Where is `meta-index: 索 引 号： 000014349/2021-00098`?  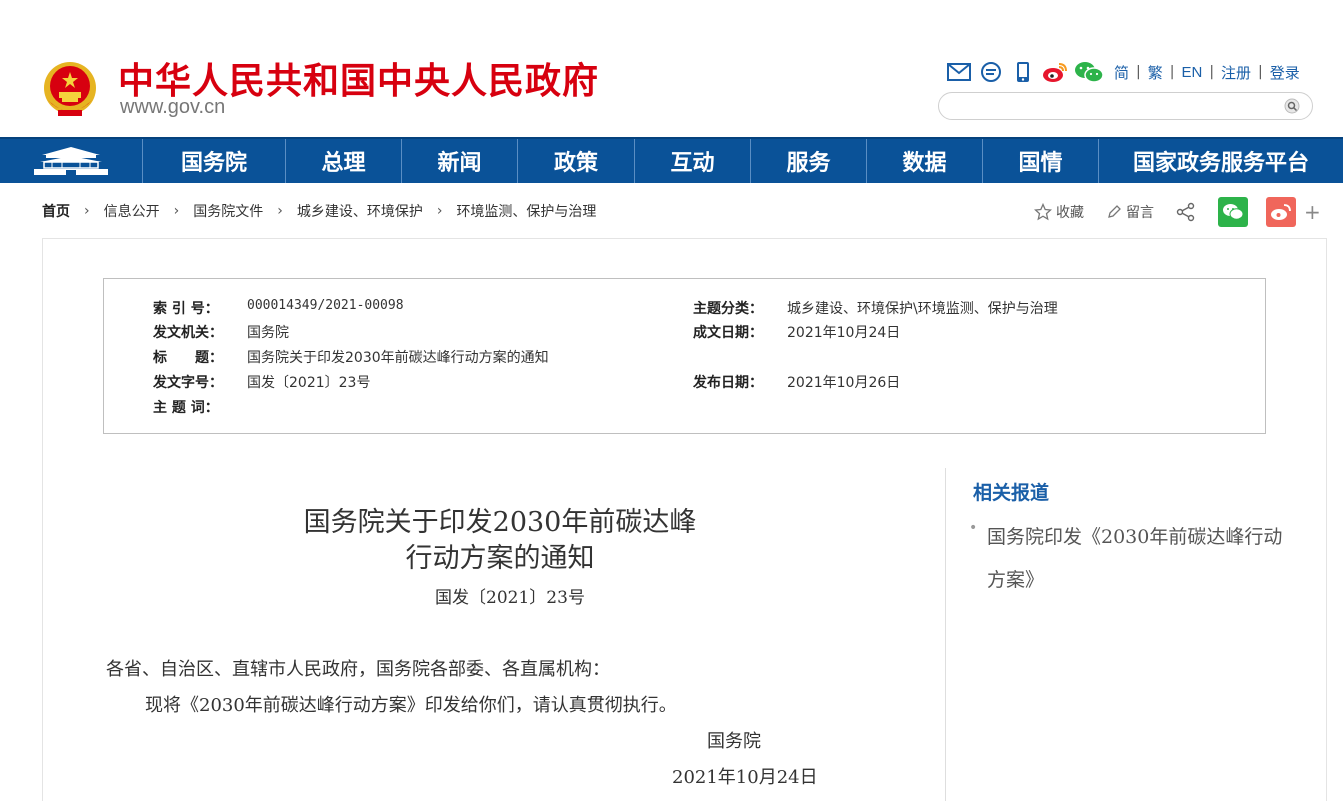 meta-index: 索 引 号： 000014349/2021-00098 is located at coordinates (278, 307).